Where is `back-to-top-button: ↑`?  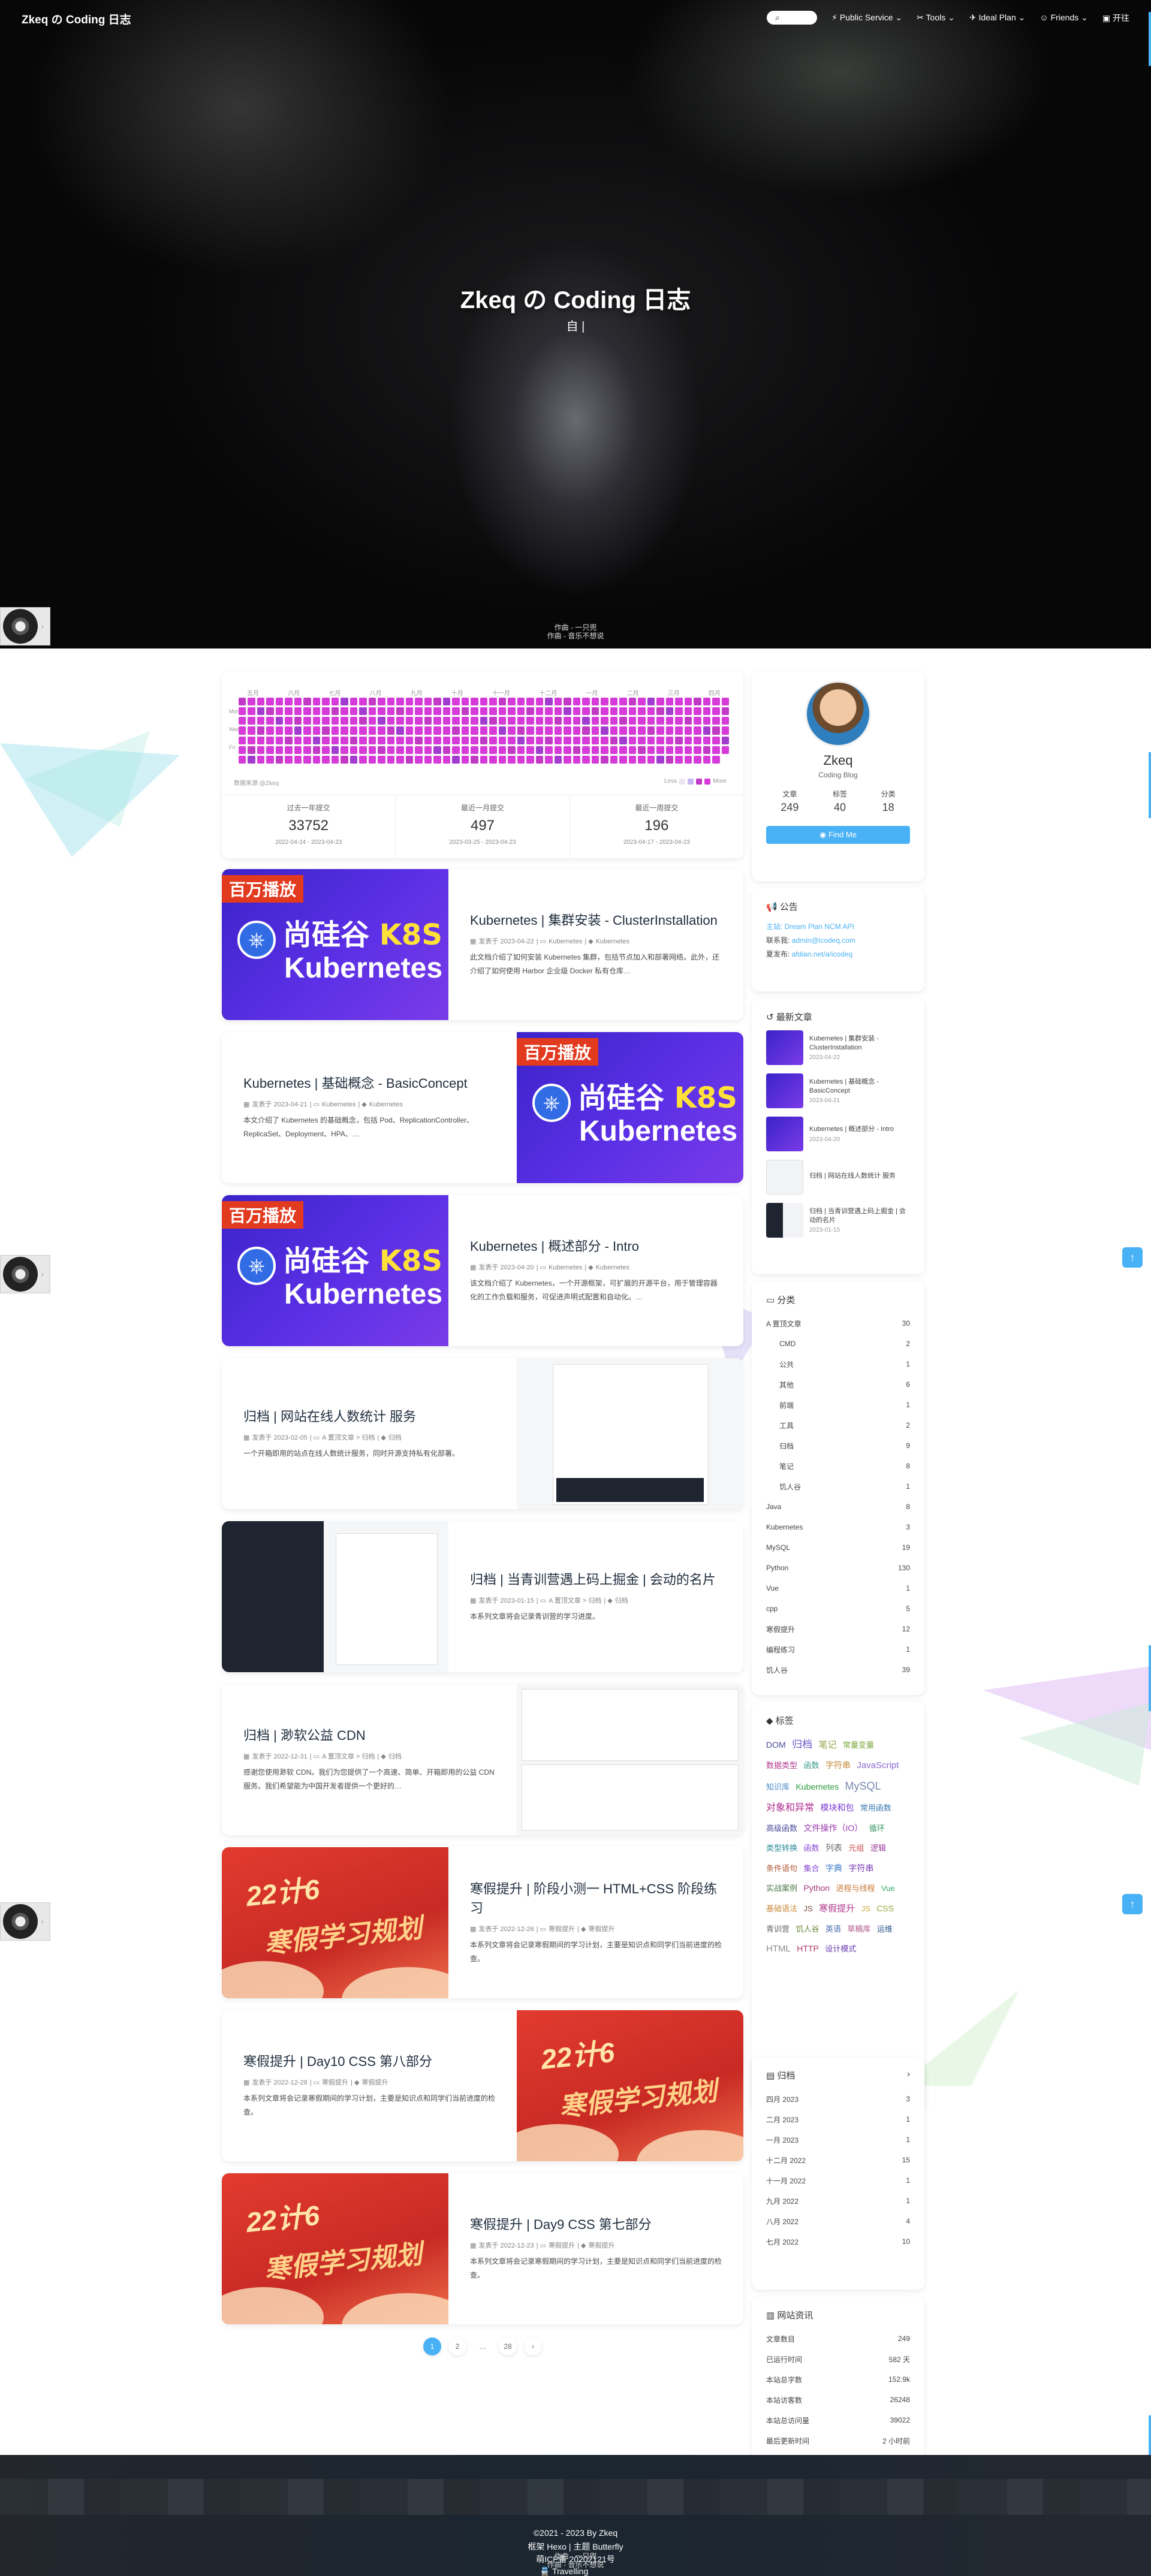 back-to-top-button: ↑ is located at coordinates (1132, 1257).